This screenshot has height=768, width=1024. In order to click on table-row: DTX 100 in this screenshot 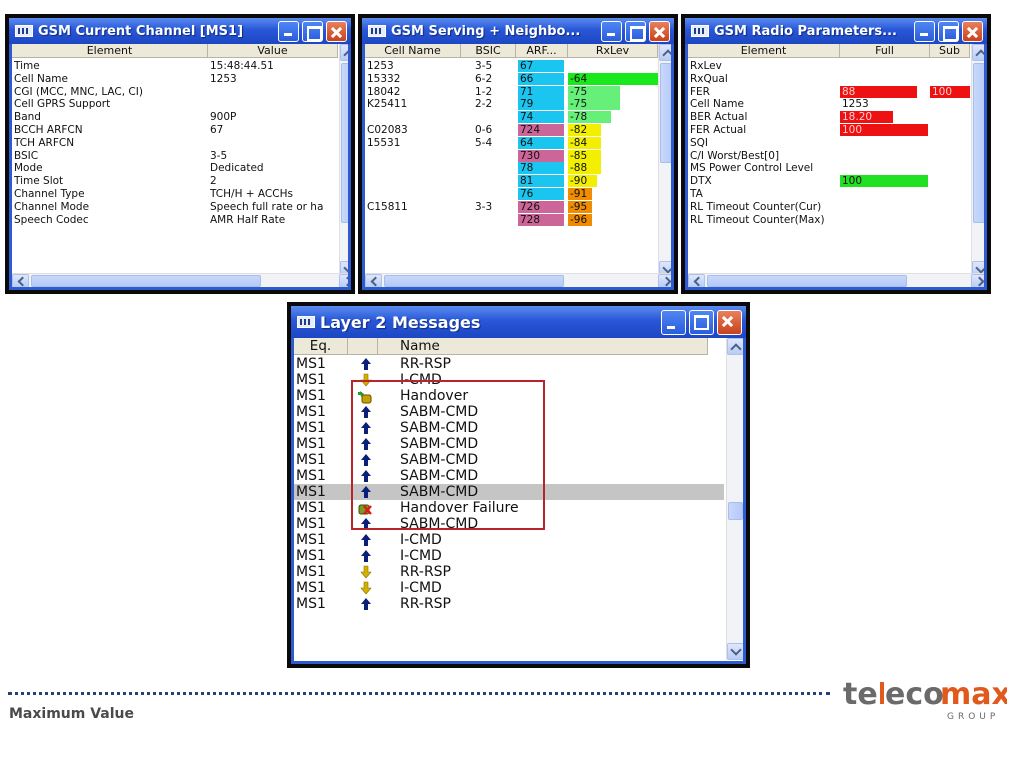, I will do `click(829, 181)`.